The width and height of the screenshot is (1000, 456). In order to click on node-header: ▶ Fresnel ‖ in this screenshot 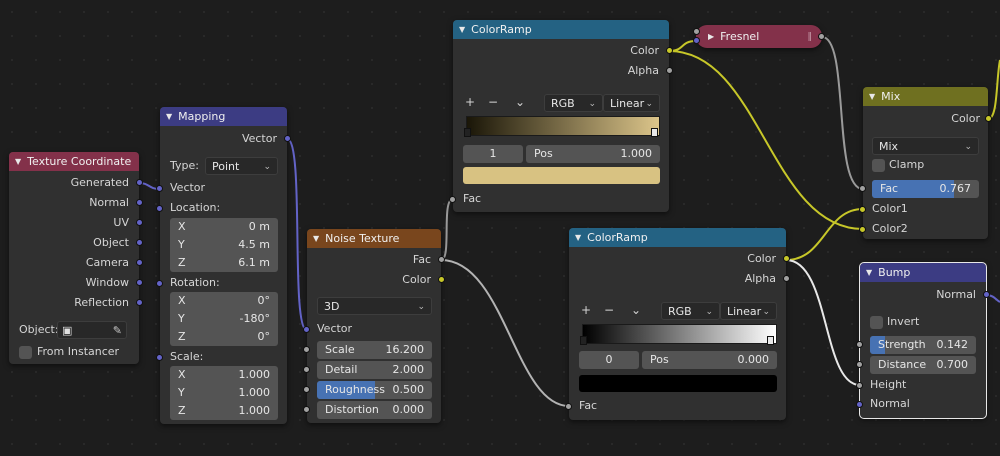, I will do `click(759, 36)`.